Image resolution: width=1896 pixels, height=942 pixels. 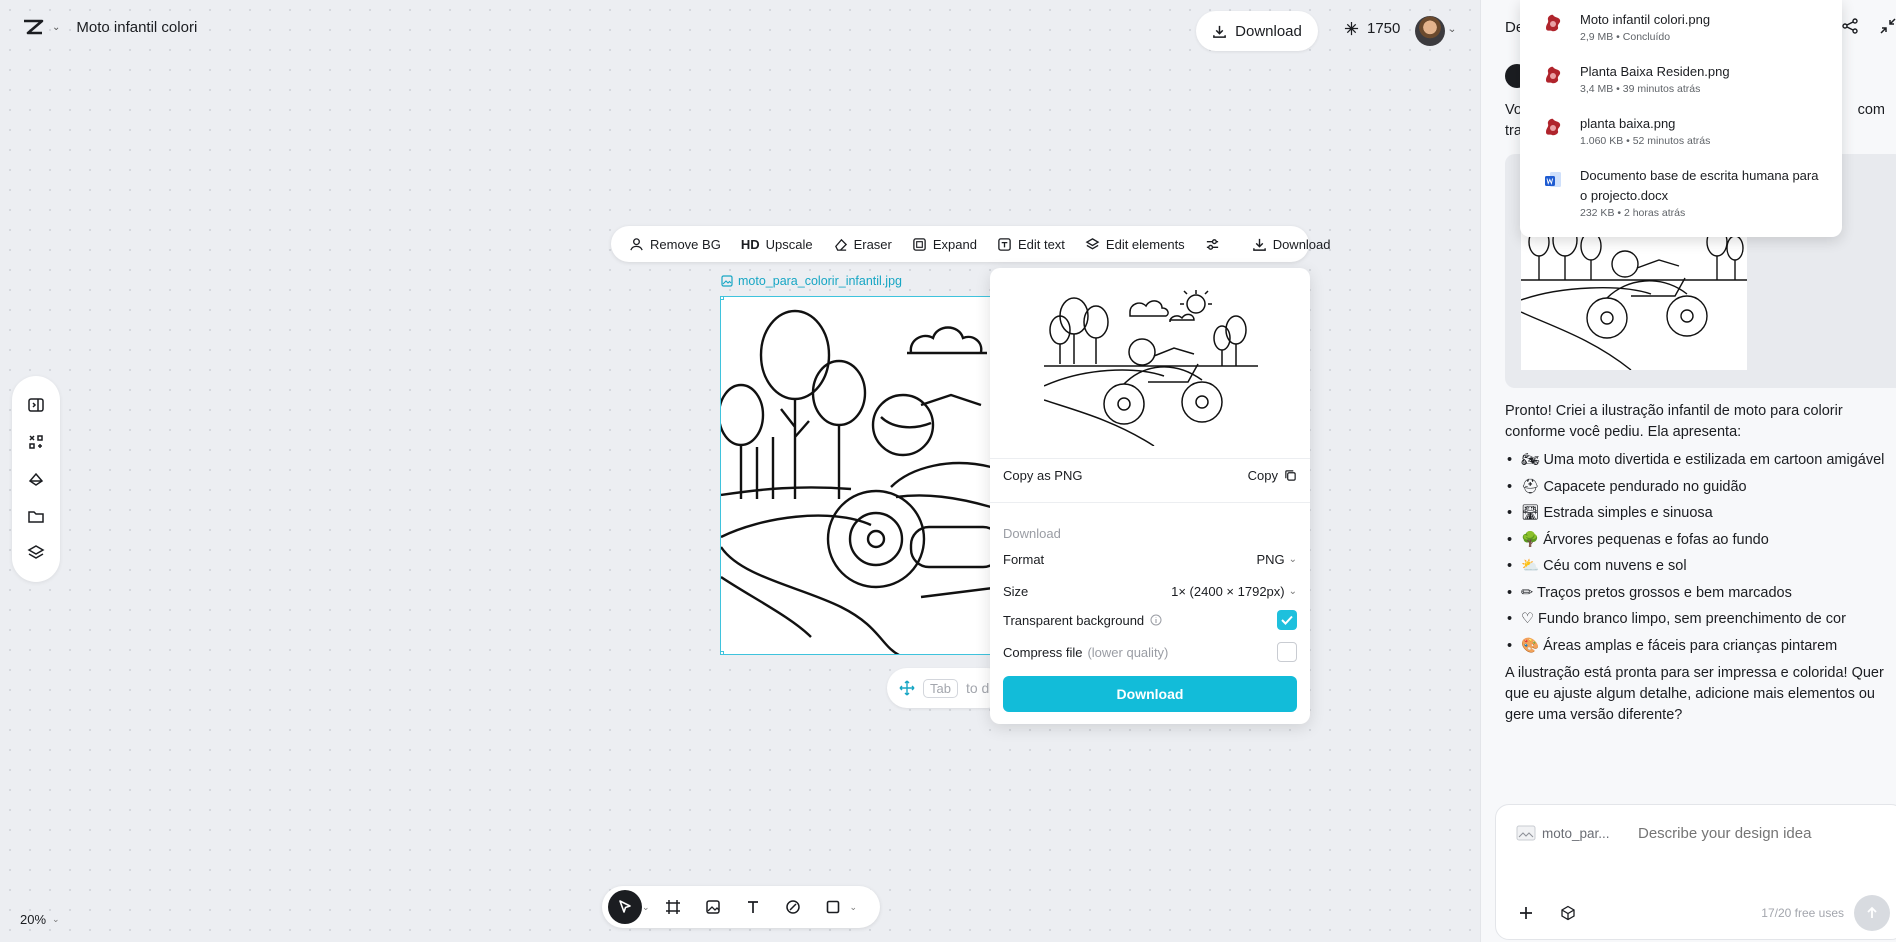 What do you see at coordinates (820, 281) in the screenshot?
I see `image-file-name-text: moto_para_colorir_infantil.jpg` at bounding box center [820, 281].